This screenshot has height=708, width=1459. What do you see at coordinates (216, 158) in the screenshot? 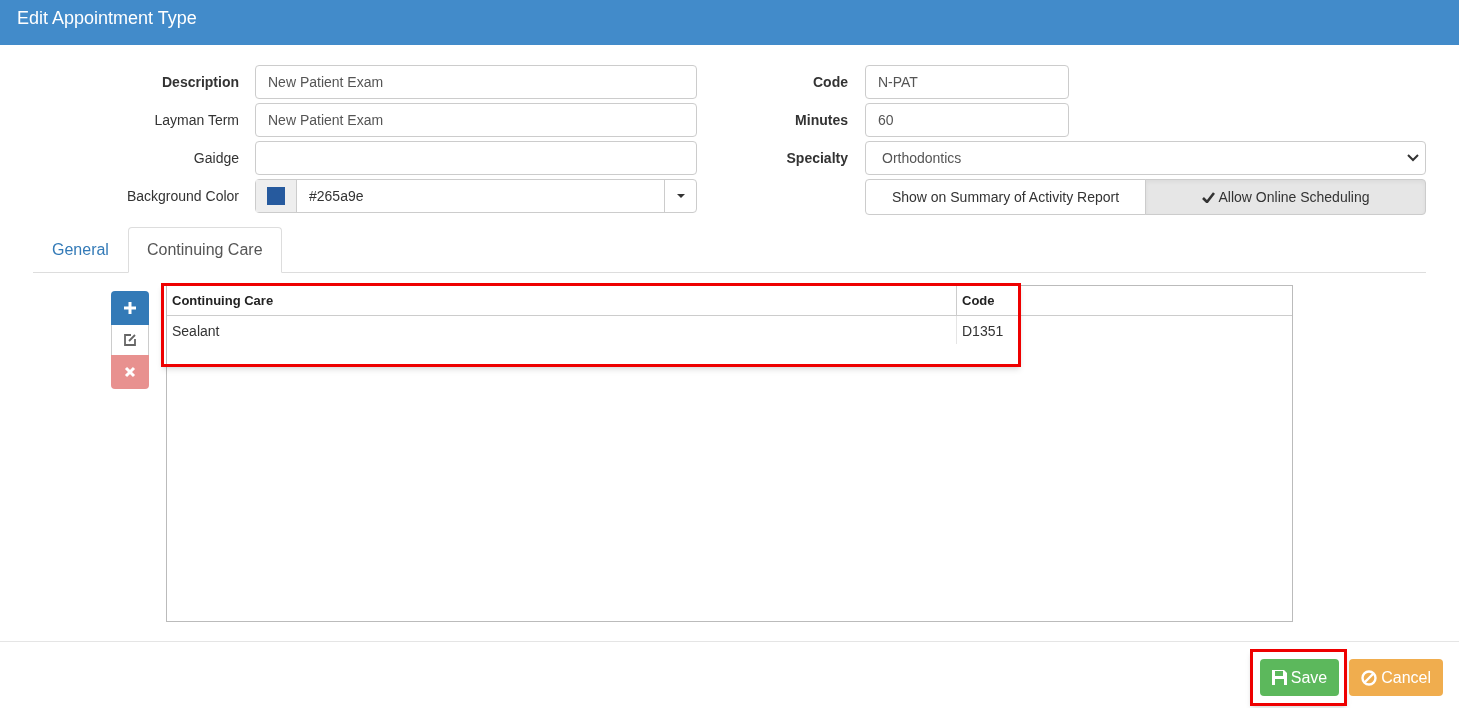
I see `field-label: Gaidge` at bounding box center [216, 158].